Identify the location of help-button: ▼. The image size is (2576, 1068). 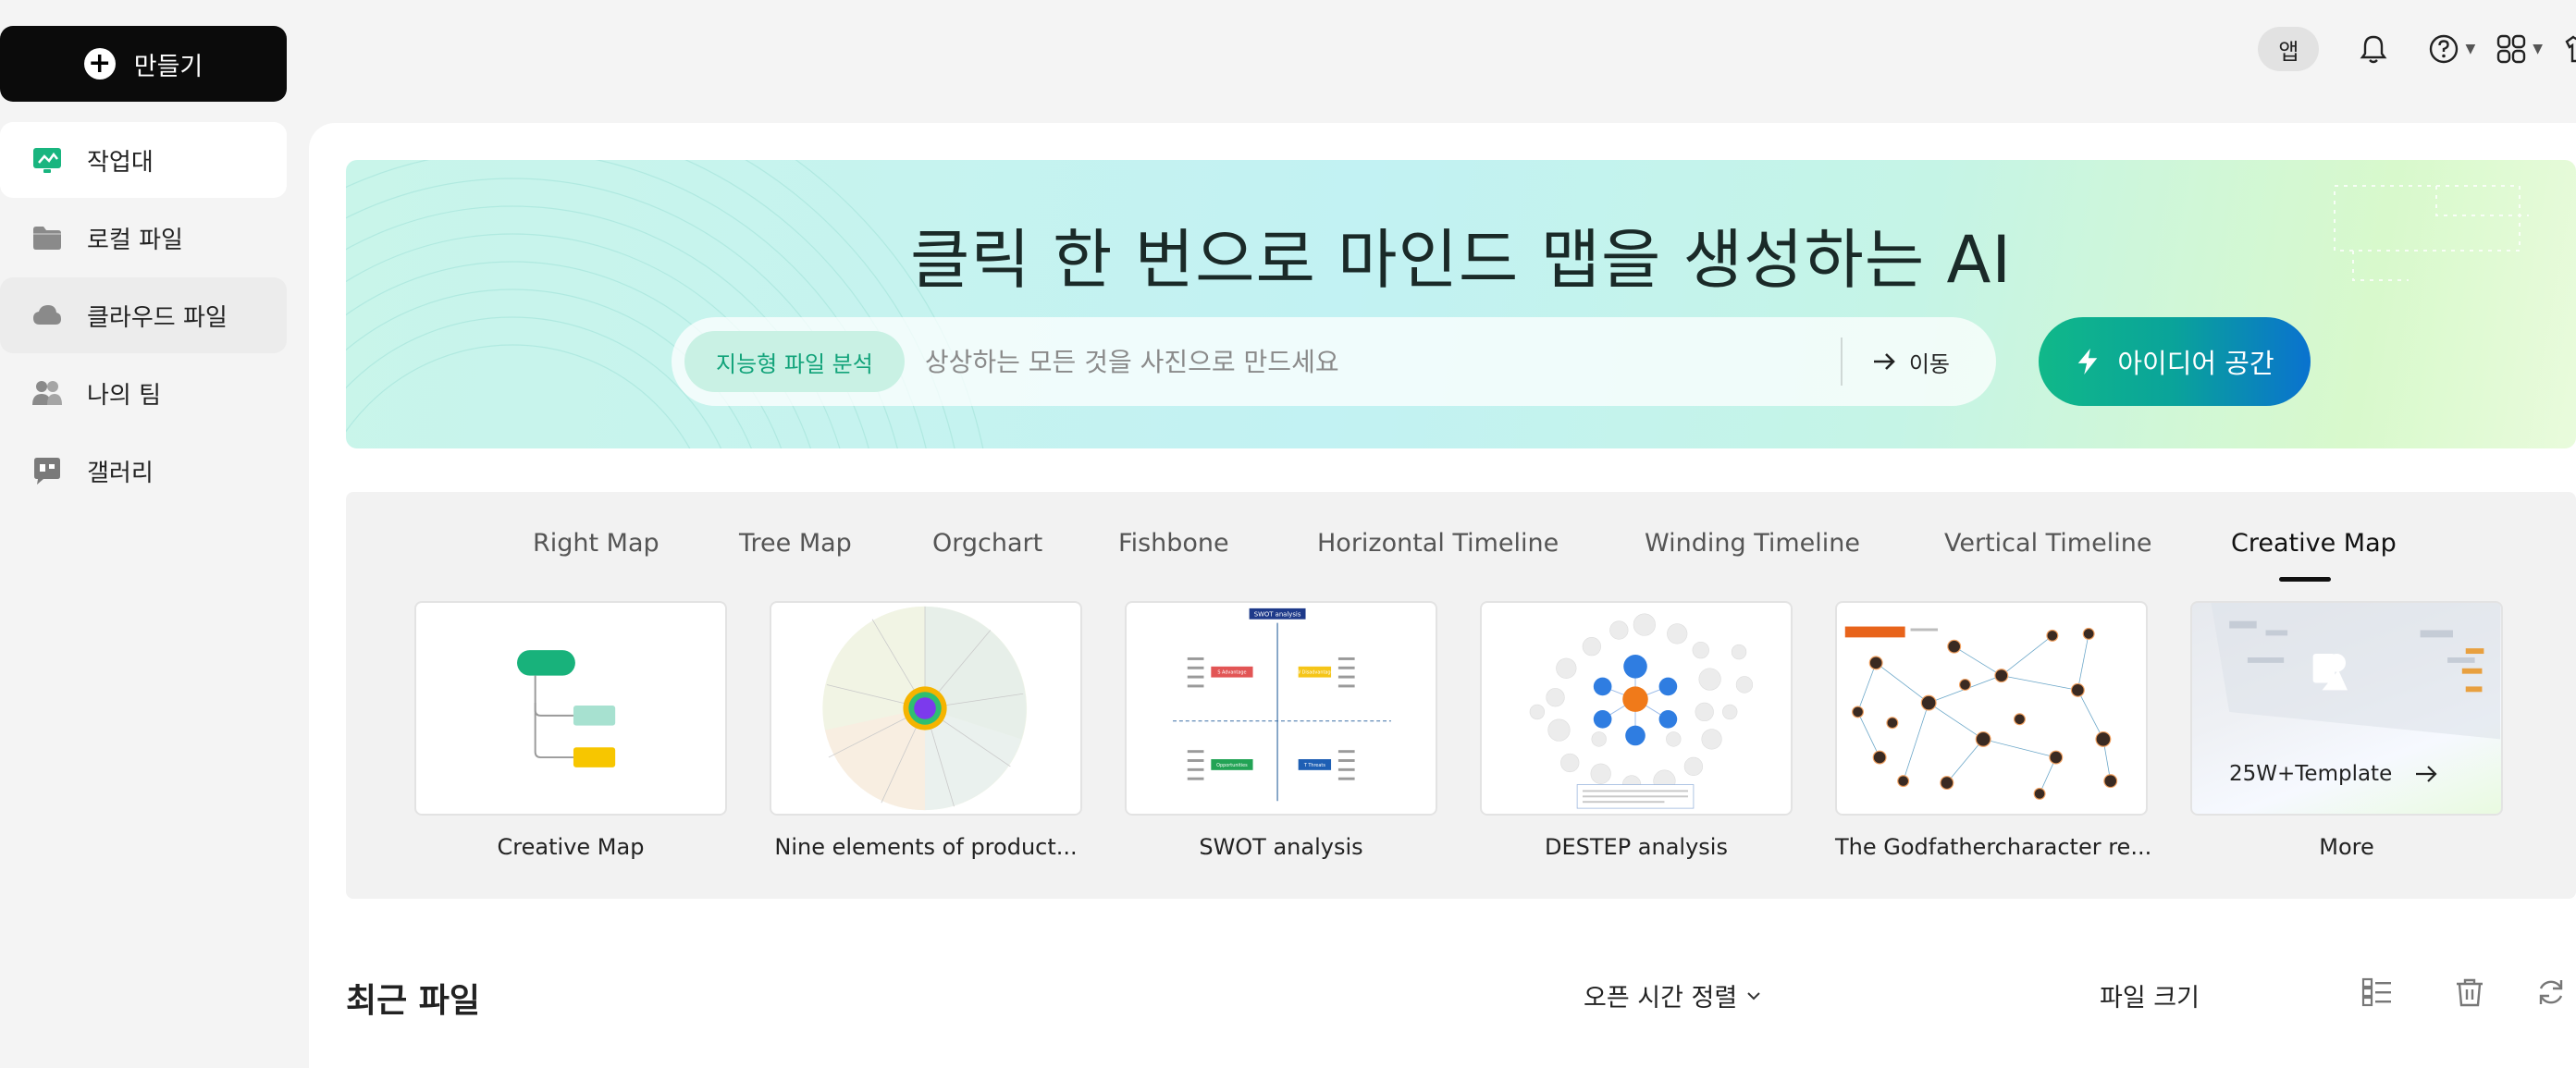
(2451, 49).